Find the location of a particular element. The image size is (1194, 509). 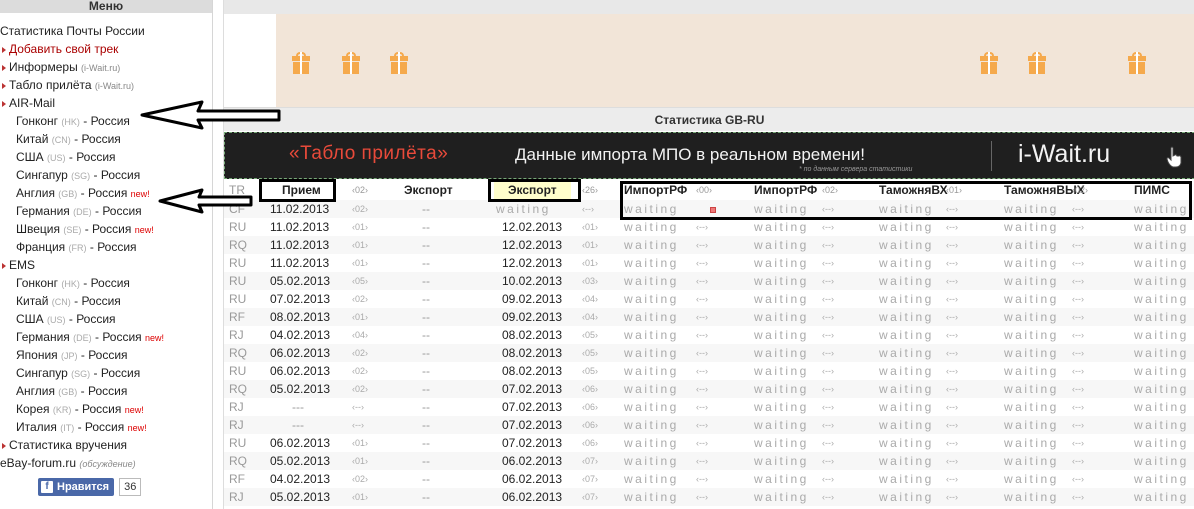

menu-item-label: Япония is located at coordinates (37, 355).